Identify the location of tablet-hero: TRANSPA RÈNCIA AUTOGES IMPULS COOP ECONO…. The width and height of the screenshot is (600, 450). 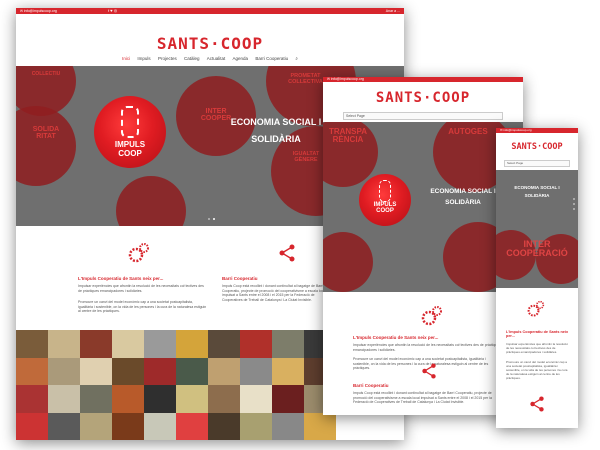
(423, 207).